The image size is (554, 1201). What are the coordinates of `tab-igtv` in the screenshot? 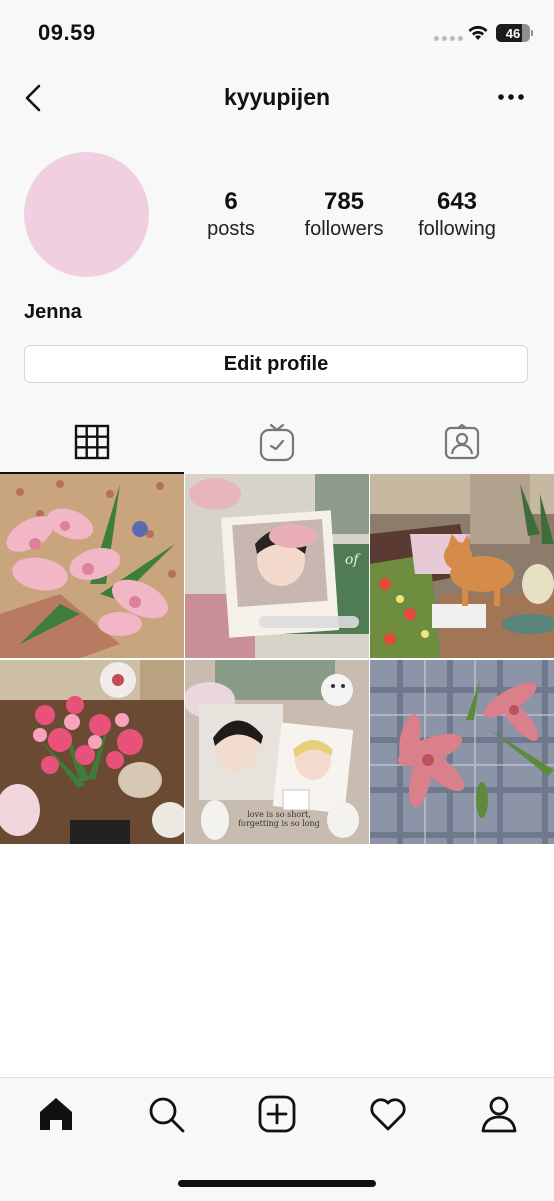 It's located at (277, 441).